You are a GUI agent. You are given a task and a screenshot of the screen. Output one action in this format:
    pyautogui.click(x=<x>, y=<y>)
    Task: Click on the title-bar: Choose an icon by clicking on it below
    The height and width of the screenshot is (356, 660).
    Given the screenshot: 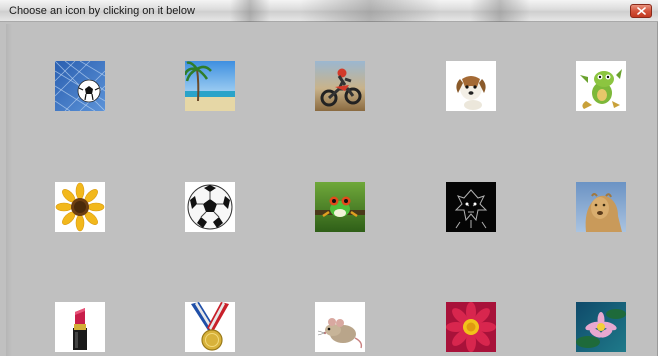 What is the action you would take?
    pyautogui.click(x=329, y=11)
    